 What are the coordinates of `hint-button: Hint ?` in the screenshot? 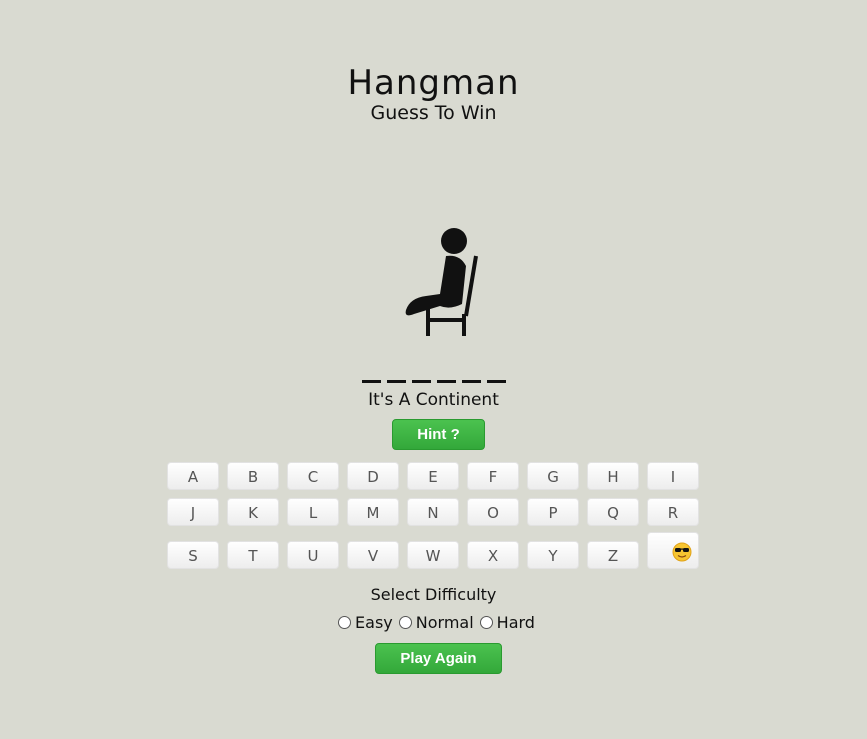 It's located at (438, 434).